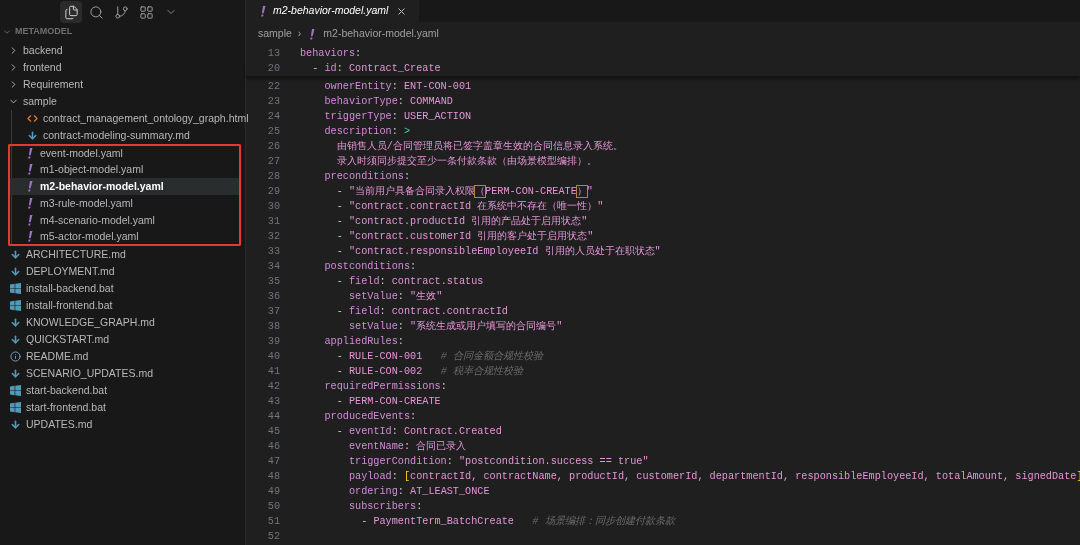 The width and height of the screenshot is (1080, 545). I want to click on file-item: SCENARIO_UPDATES.md, so click(122, 373).